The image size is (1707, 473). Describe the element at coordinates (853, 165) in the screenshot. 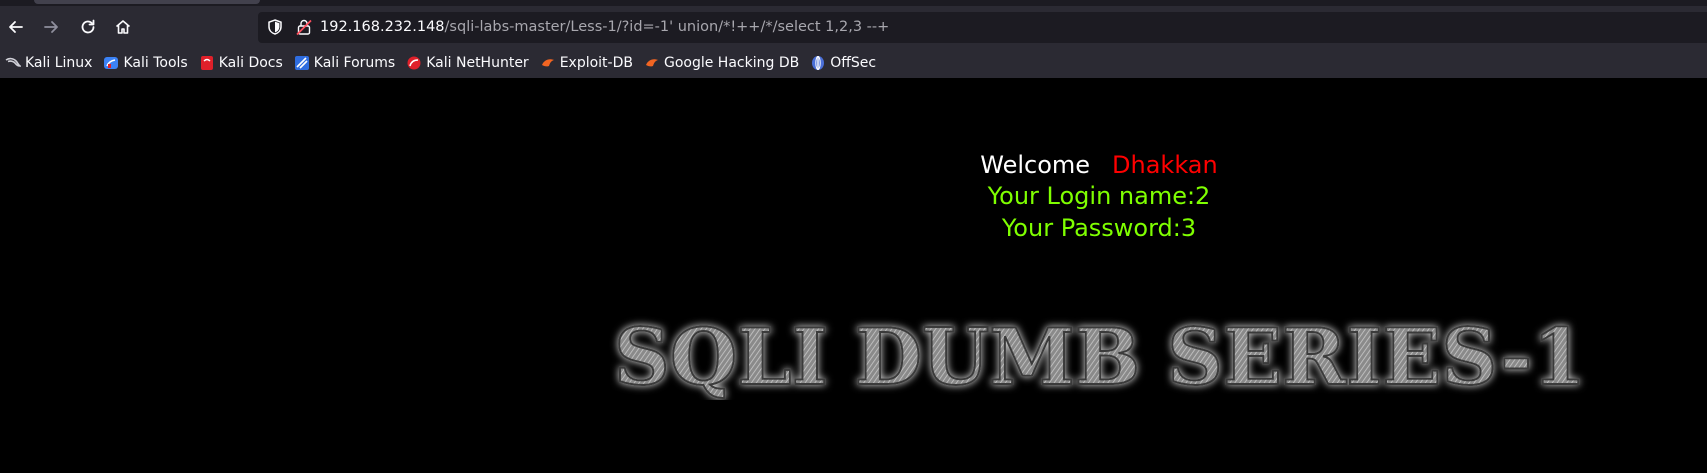

I see `welcome-line: Welcome Dhakkan` at that location.